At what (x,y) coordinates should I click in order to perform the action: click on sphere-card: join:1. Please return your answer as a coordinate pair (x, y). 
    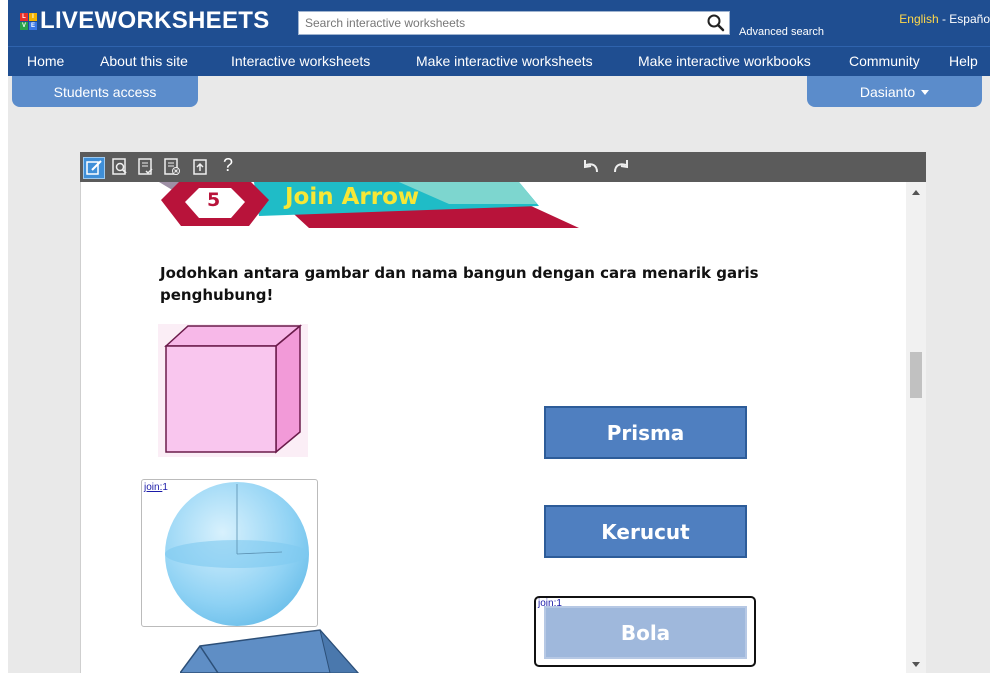
    Looking at the image, I should click on (229, 553).